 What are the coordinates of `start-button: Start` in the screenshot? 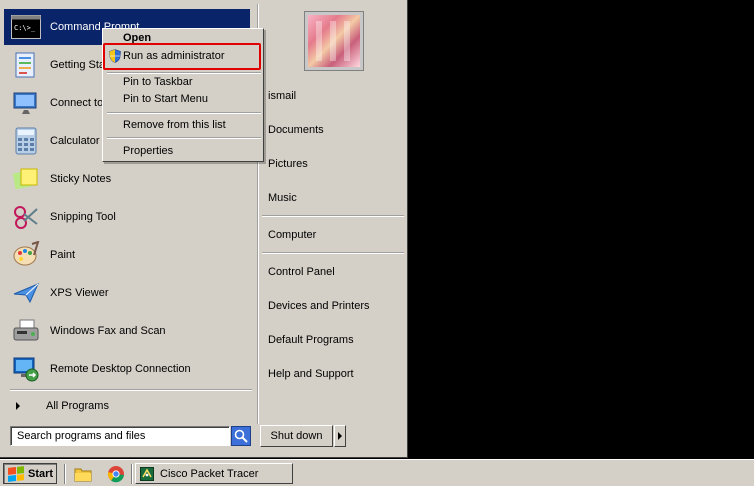 It's located at (30, 473).